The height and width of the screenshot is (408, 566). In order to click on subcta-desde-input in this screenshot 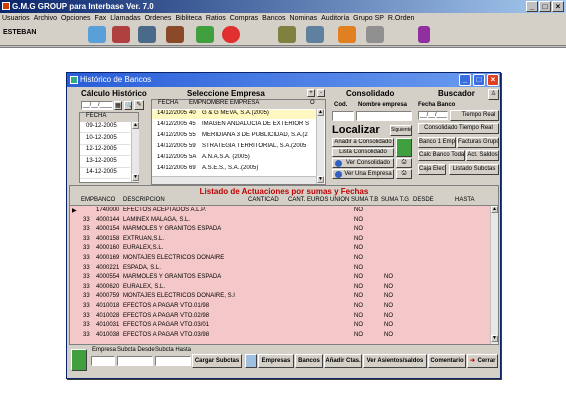, I will do `click(135, 361)`.